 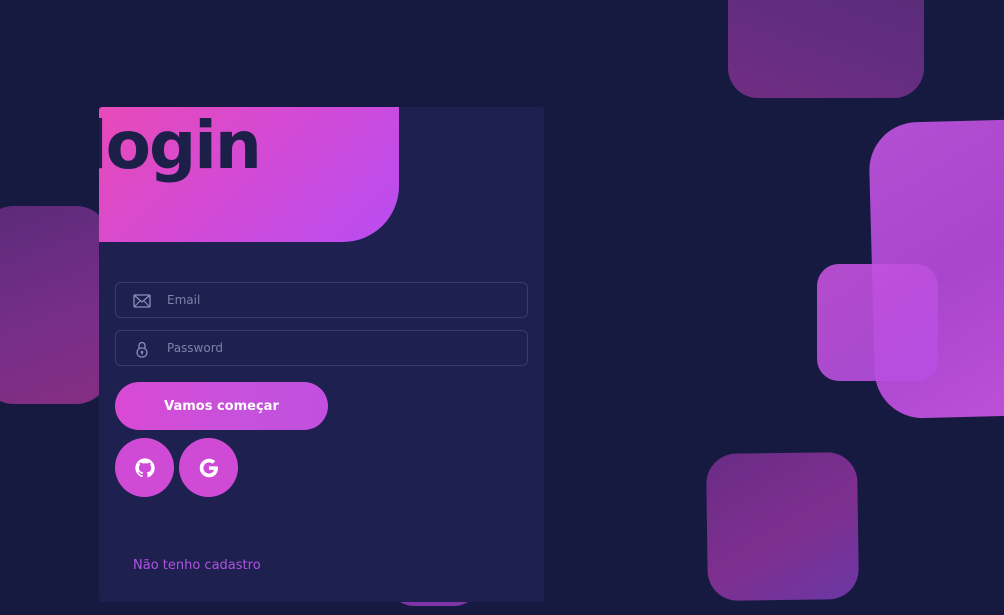 What do you see at coordinates (342, 348) in the screenshot?
I see `password-input` at bounding box center [342, 348].